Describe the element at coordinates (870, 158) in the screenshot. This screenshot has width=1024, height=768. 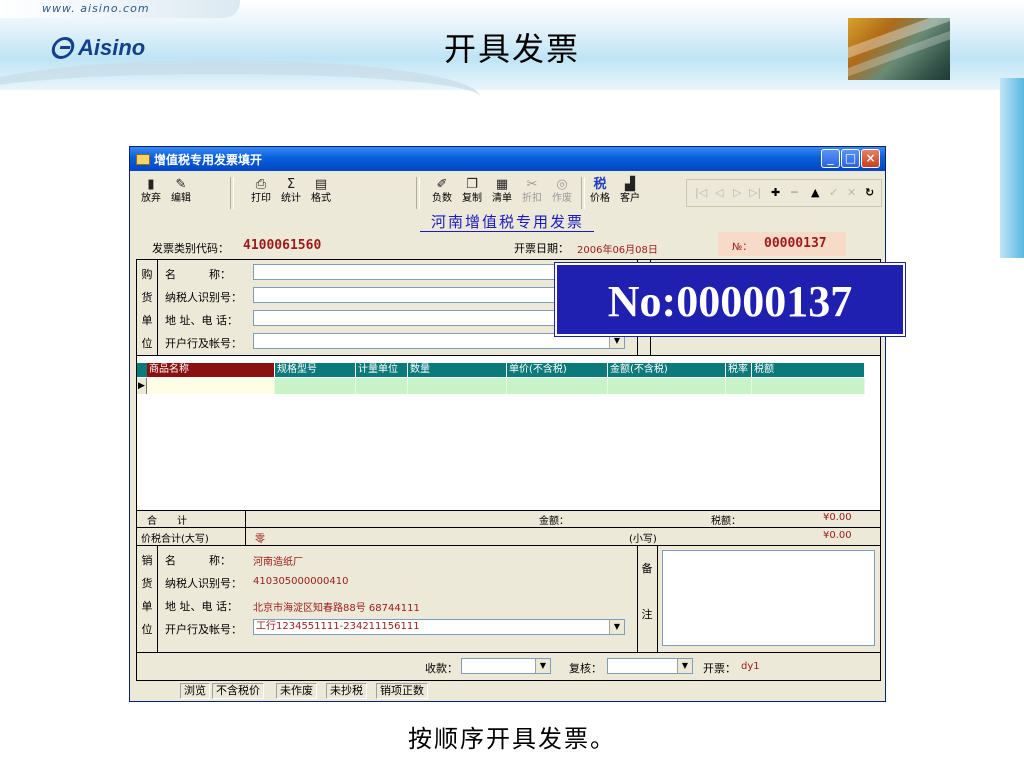
I see `close-button: ×` at that location.